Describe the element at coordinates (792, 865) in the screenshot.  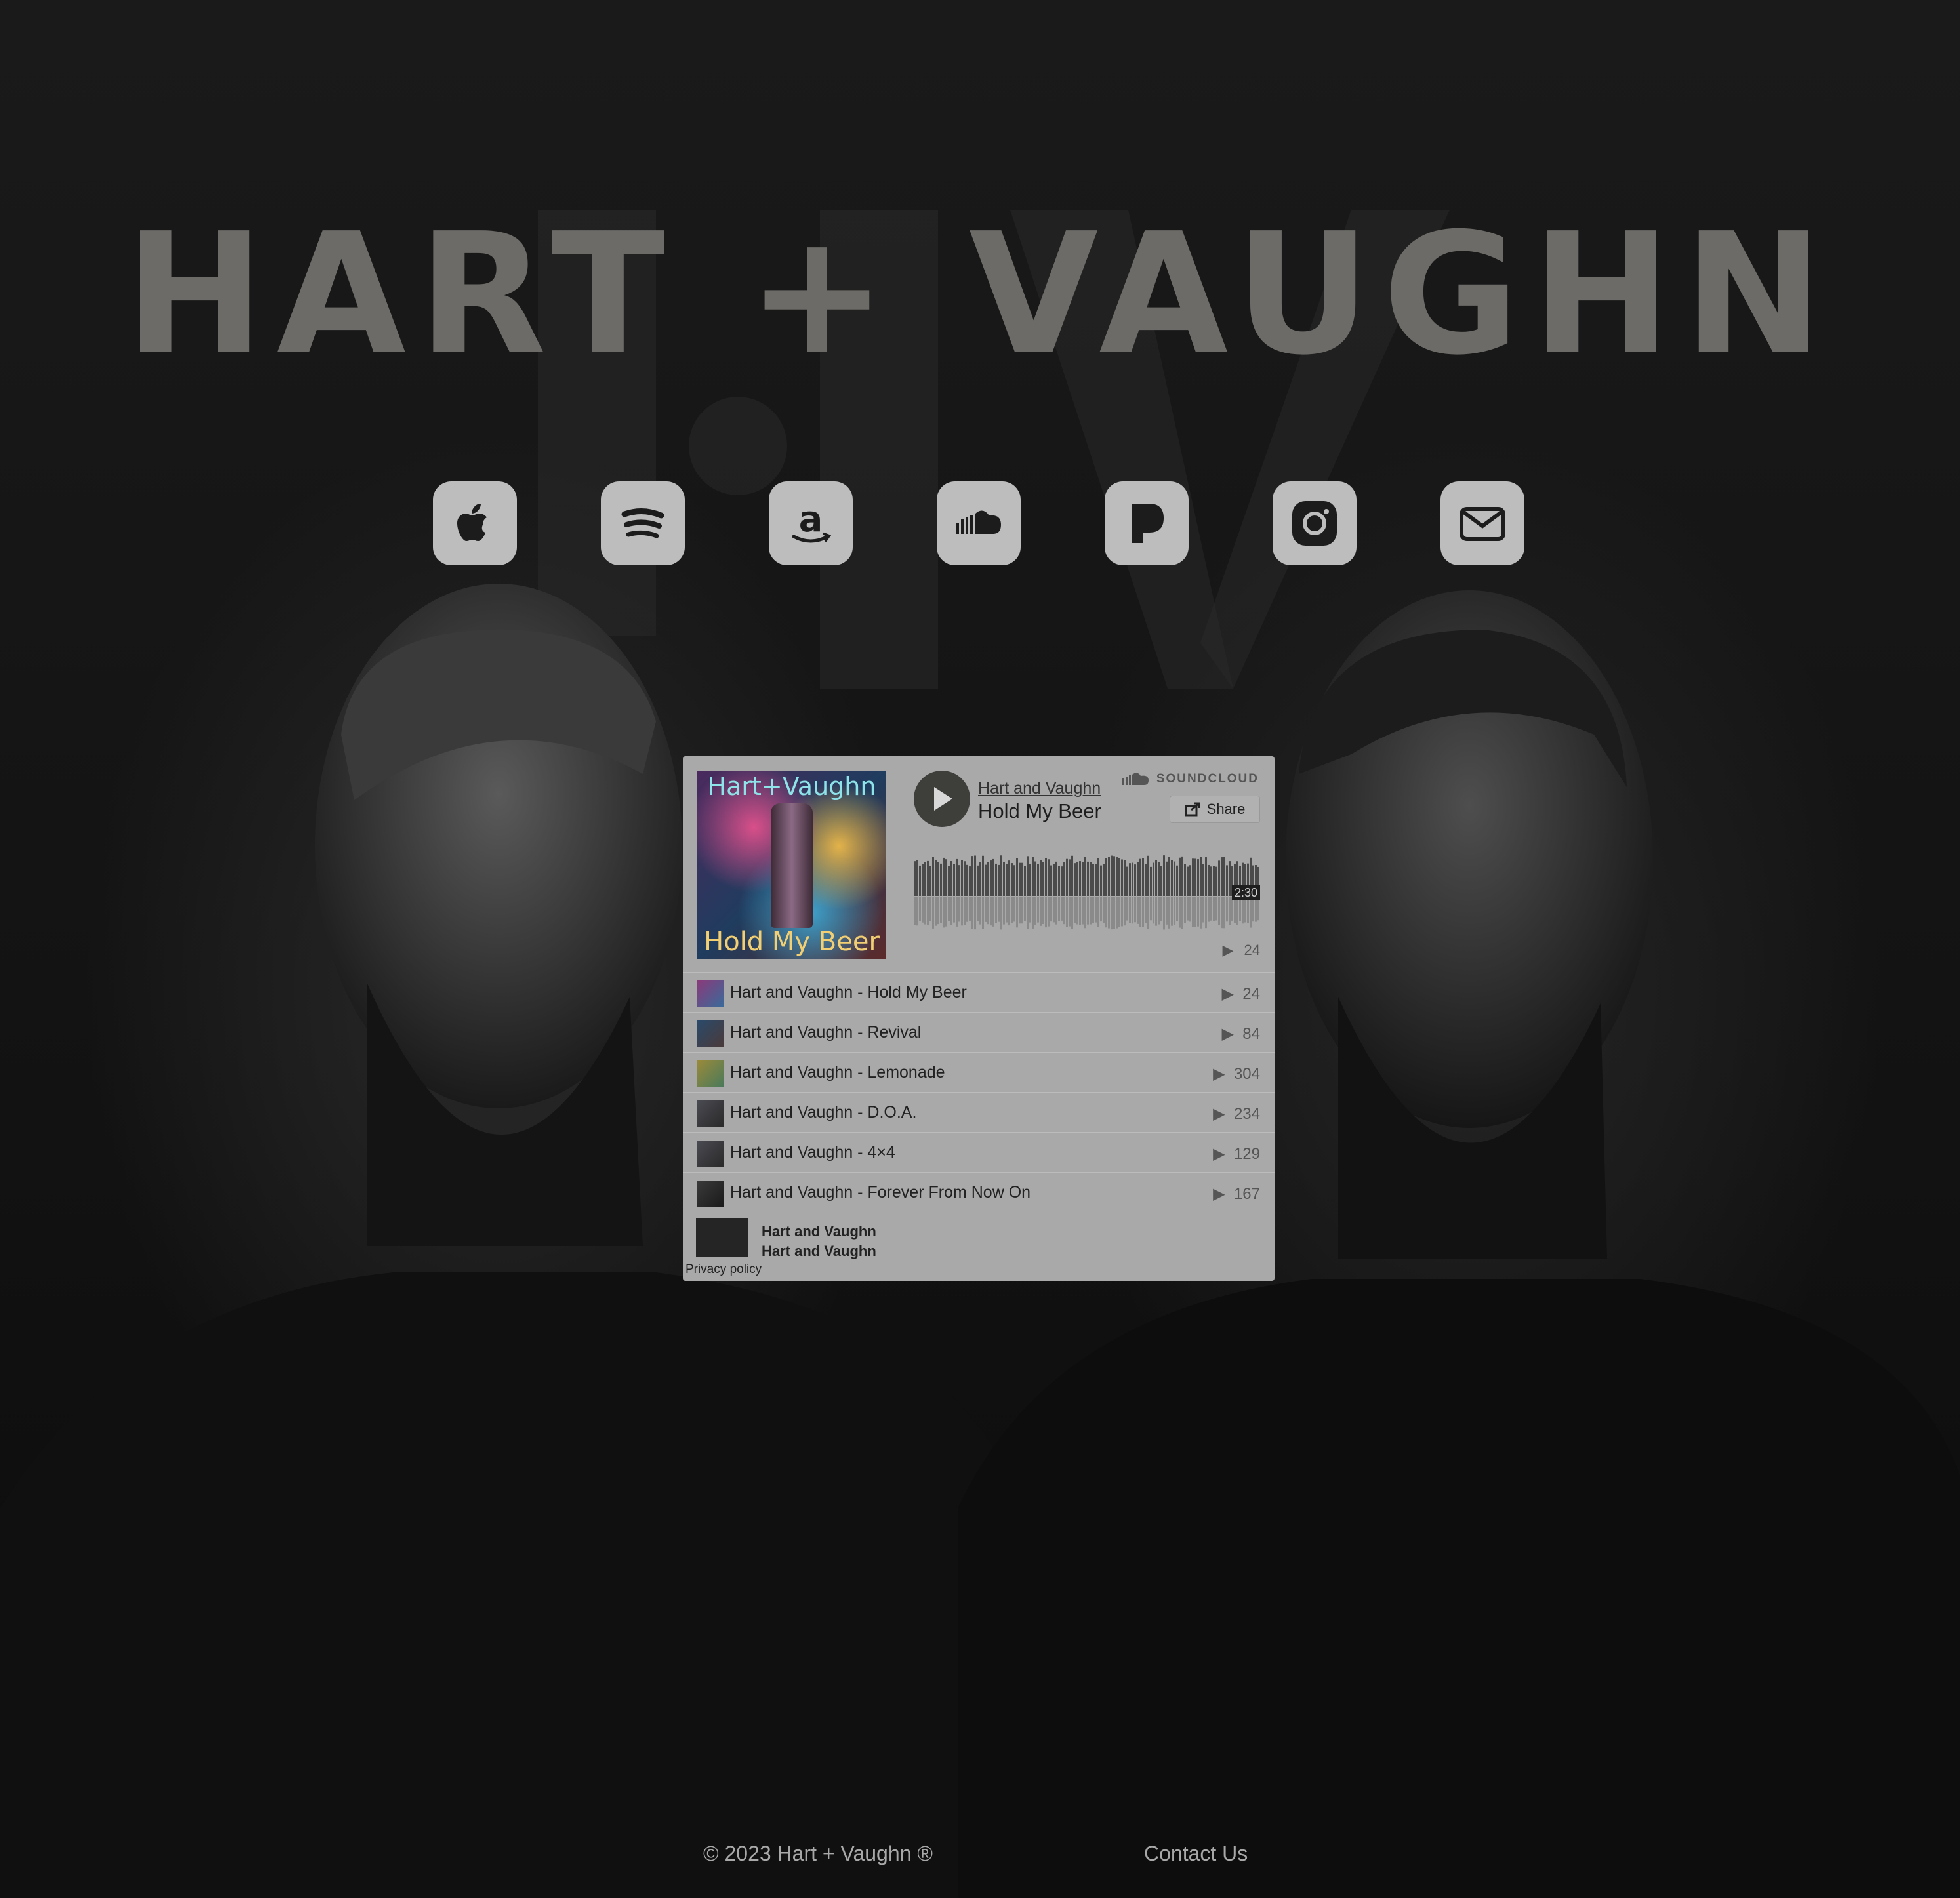
I see `track-artwork: Hart+Vaughn Hold My Beer` at that location.